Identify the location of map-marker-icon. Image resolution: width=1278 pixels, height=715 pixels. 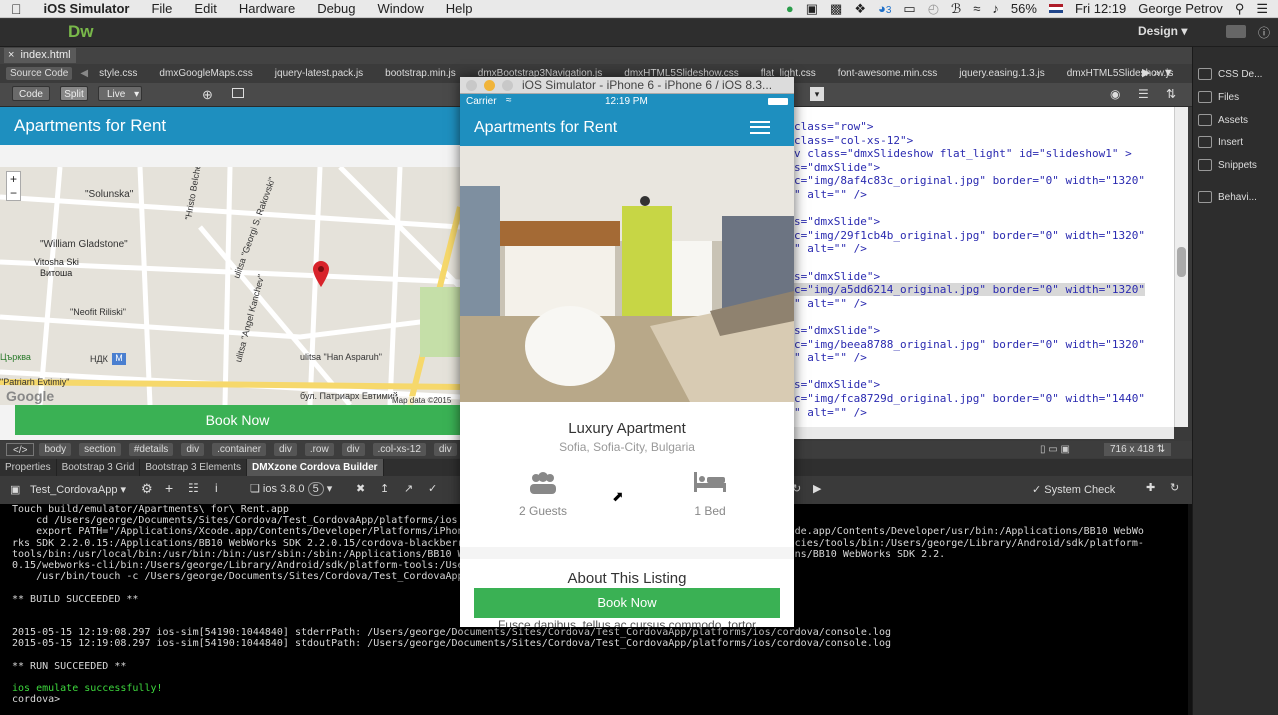
(321, 274).